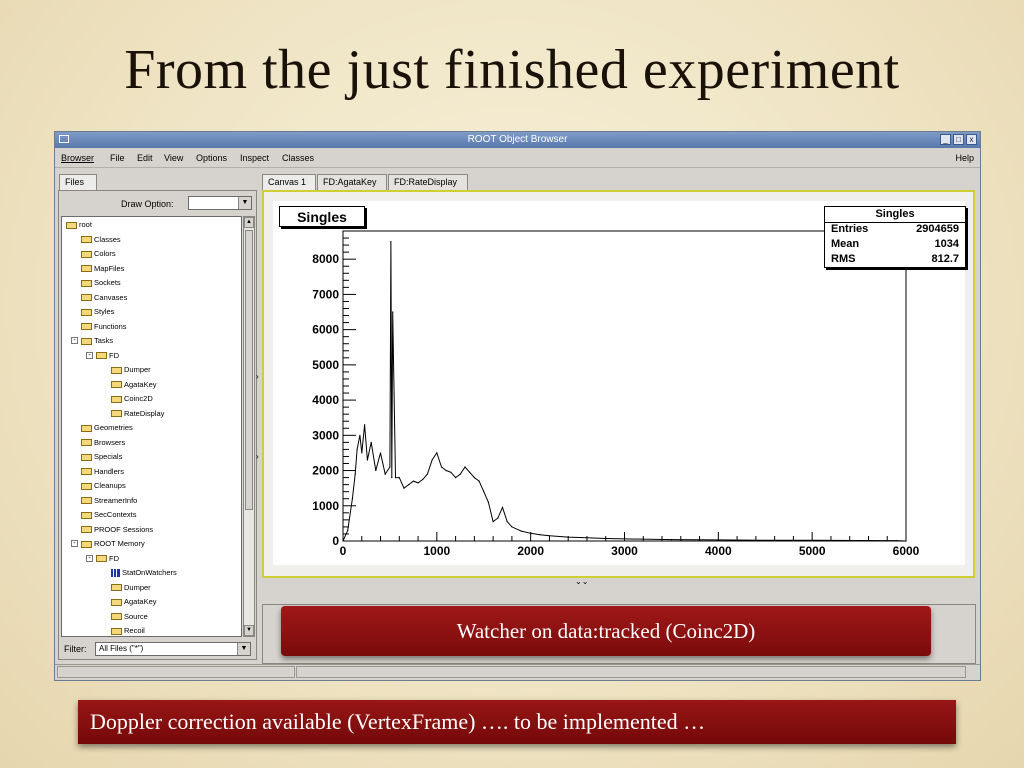 This screenshot has height=768, width=1024. Describe the element at coordinates (249, 222) in the screenshot. I see `scroll-up-icon: ▲` at that location.